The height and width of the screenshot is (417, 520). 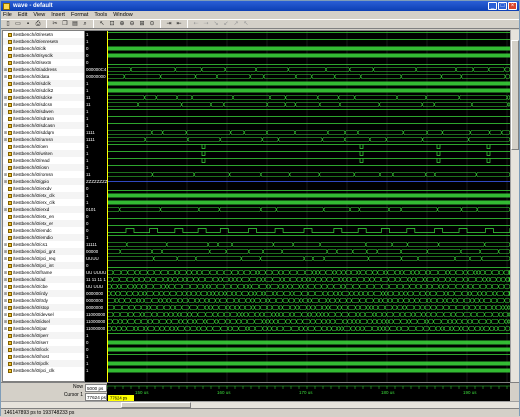 I want to click on menu-insert: Insert, so click(x=58, y=15).